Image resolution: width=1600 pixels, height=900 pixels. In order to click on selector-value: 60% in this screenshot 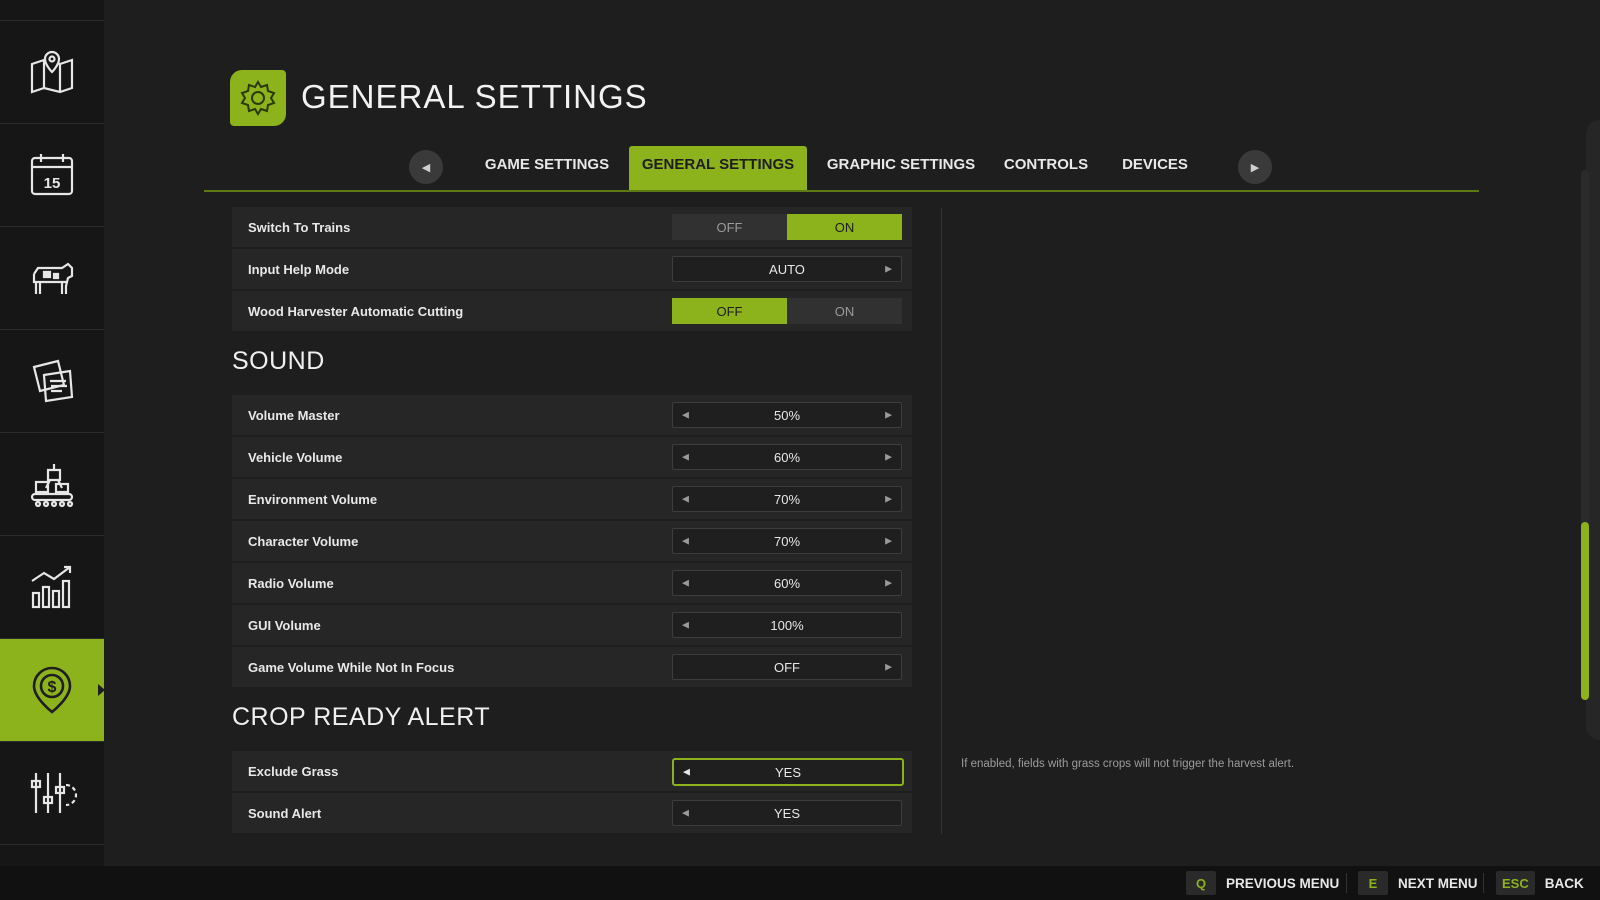, I will do `click(787, 457)`.